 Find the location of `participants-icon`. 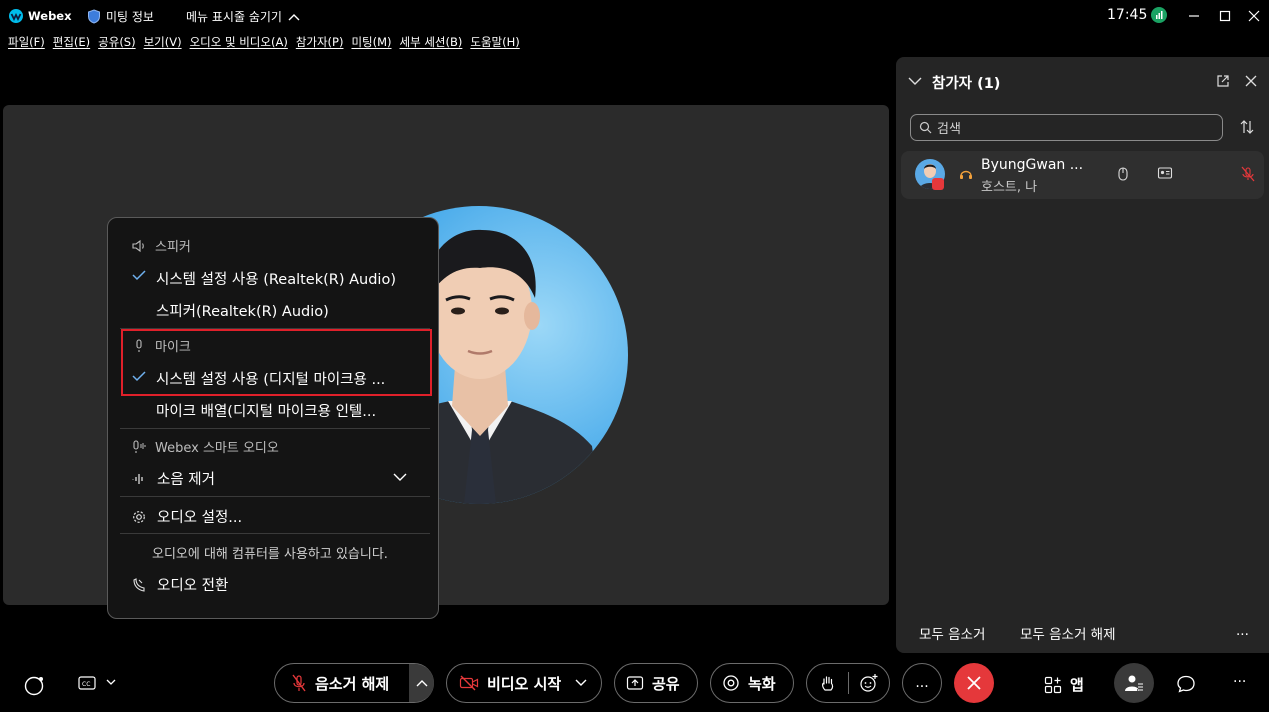

participants-icon is located at coordinates (1134, 683).